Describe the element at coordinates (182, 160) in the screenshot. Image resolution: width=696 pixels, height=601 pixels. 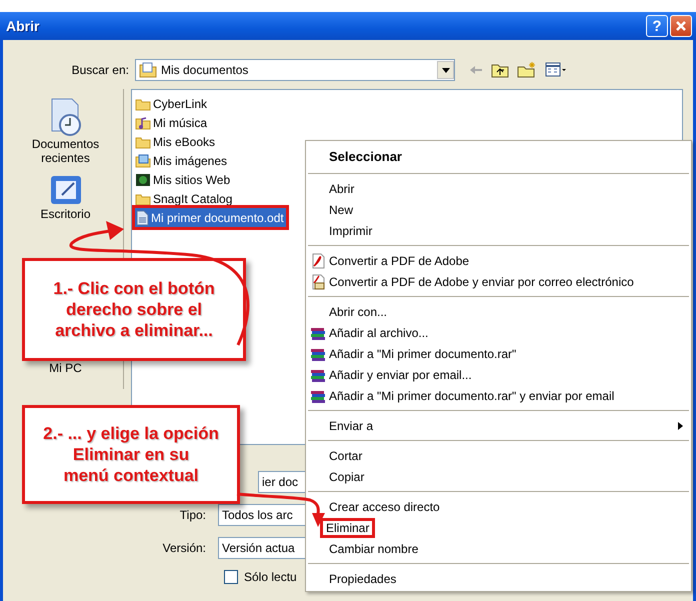
I see `file-item: Mis imágenes` at that location.